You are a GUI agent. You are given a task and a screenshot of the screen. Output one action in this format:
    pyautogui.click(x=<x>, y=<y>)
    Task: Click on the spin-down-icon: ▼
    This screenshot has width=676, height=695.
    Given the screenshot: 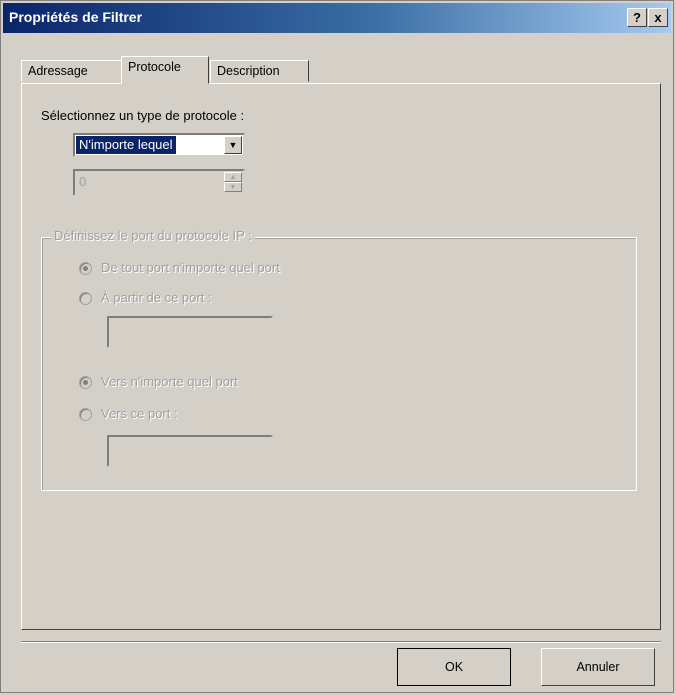 What is the action you would take?
    pyautogui.click(x=233, y=187)
    